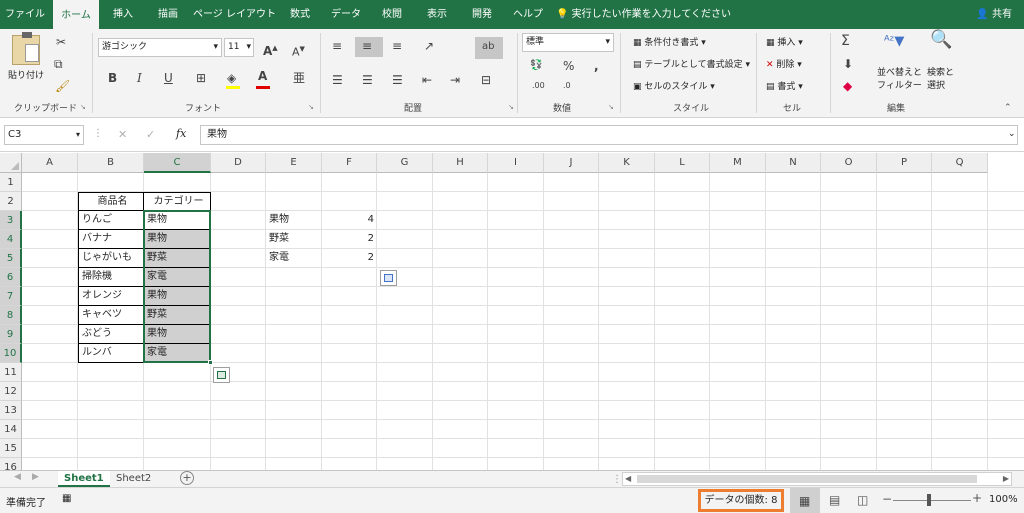 Image resolution: width=1024 pixels, height=513 pixels. What do you see at coordinates (11, 334) in the screenshot?
I see `row-header-9: 9` at bounding box center [11, 334].